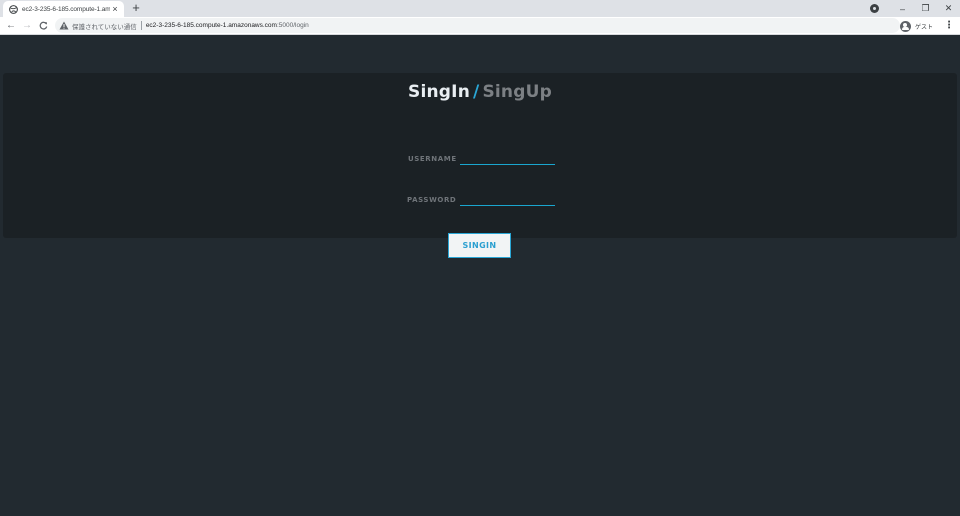 Image resolution: width=960 pixels, height=516 pixels. I want to click on password-label: PASSWORD, so click(432, 200).